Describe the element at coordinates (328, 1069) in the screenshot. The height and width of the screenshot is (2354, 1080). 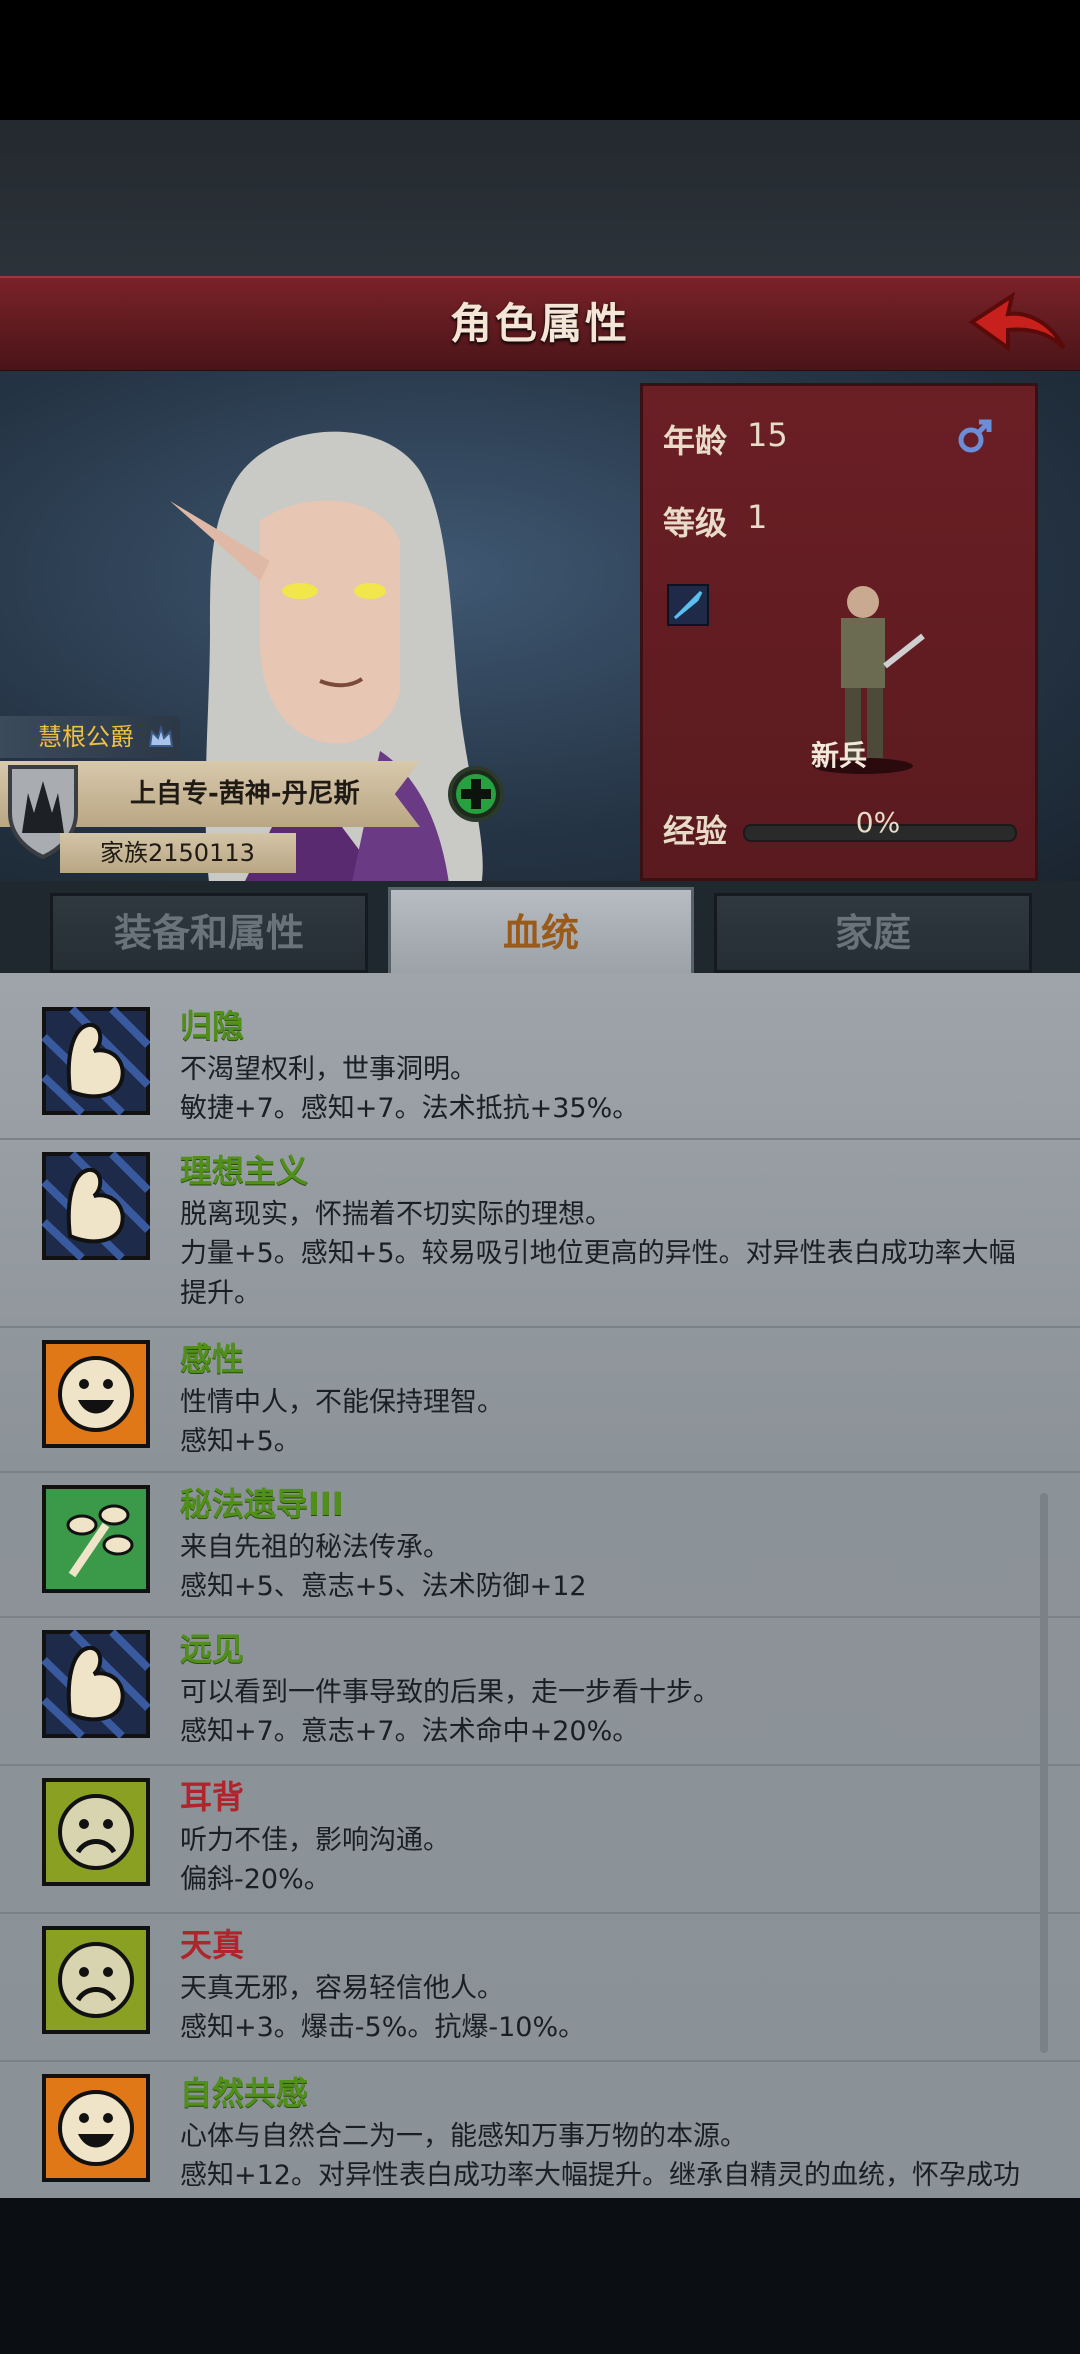
I see `trait-description: 不渴望权利，世事洞明。` at that location.